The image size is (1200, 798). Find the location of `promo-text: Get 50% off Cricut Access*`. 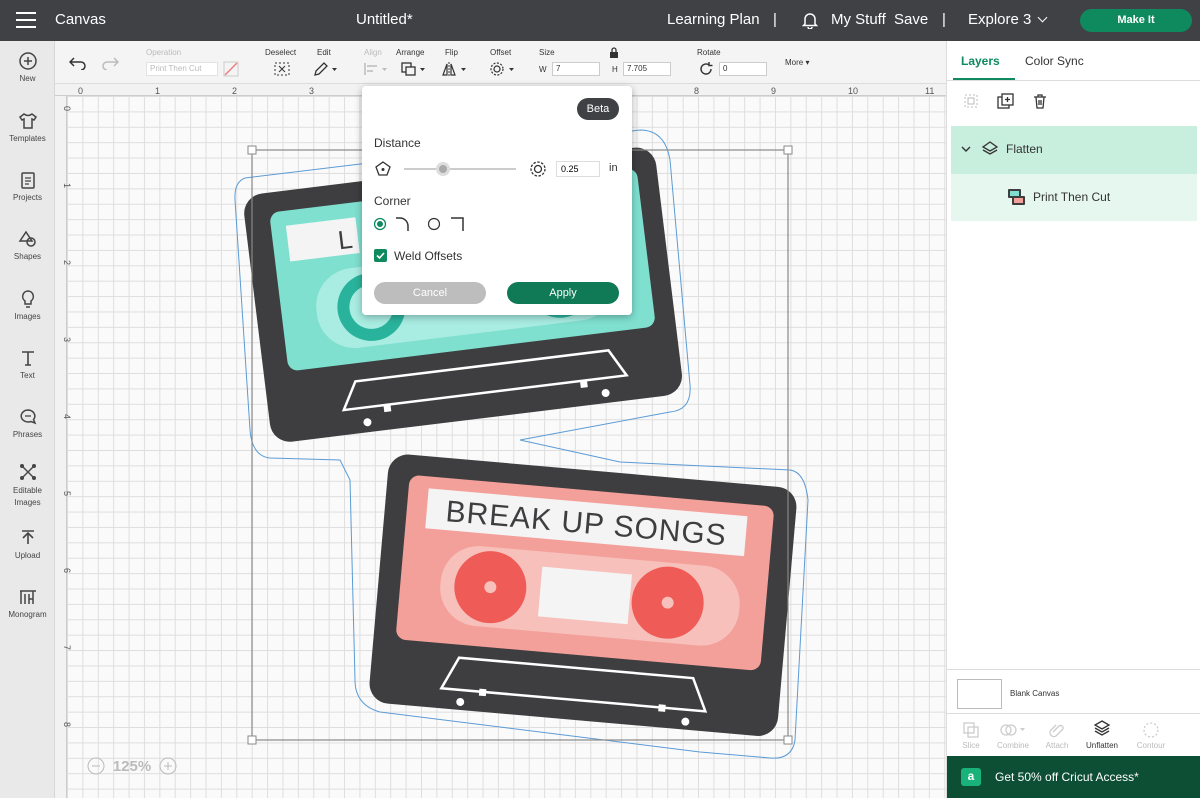

promo-text: Get 50% off Cricut Access* is located at coordinates (1067, 777).